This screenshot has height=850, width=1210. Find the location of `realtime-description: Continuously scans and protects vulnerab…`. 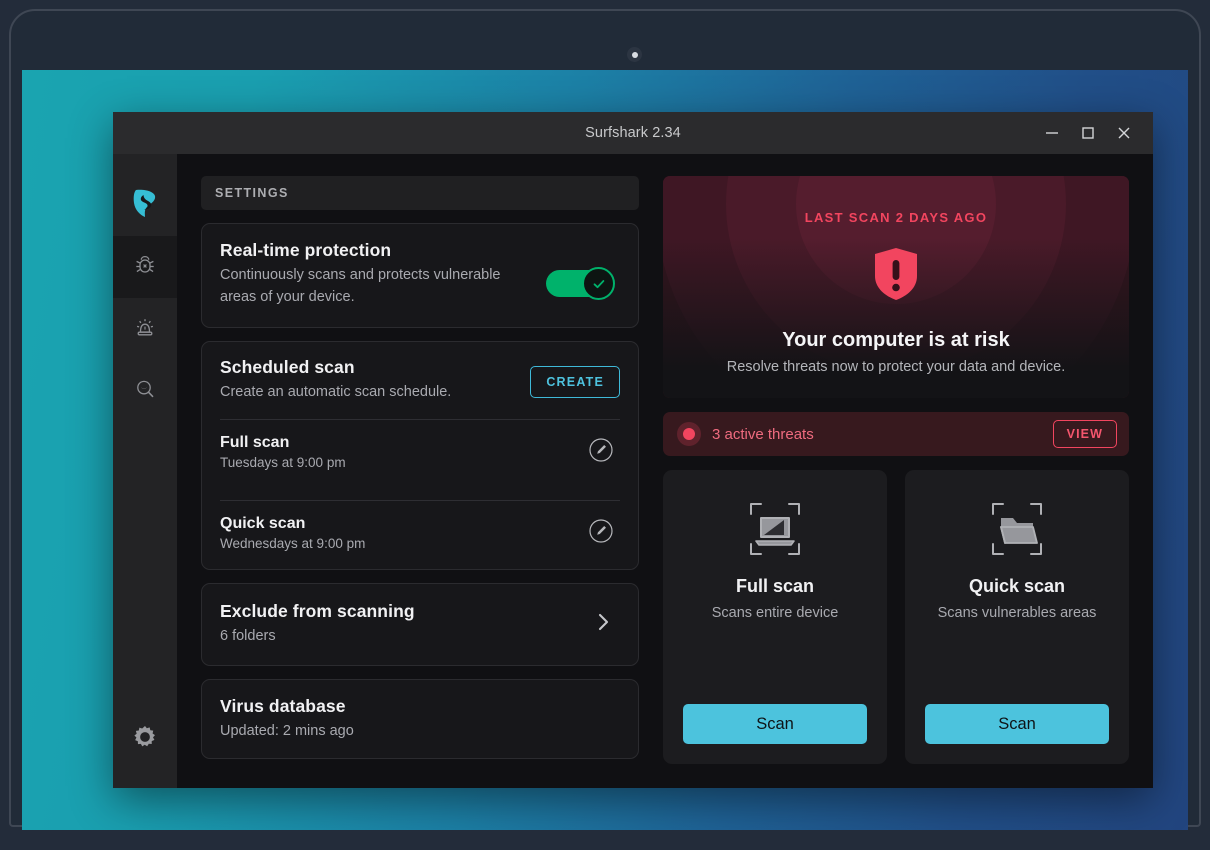

realtime-description: Continuously scans and protects vulnerab… is located at coordinates (360, 286).